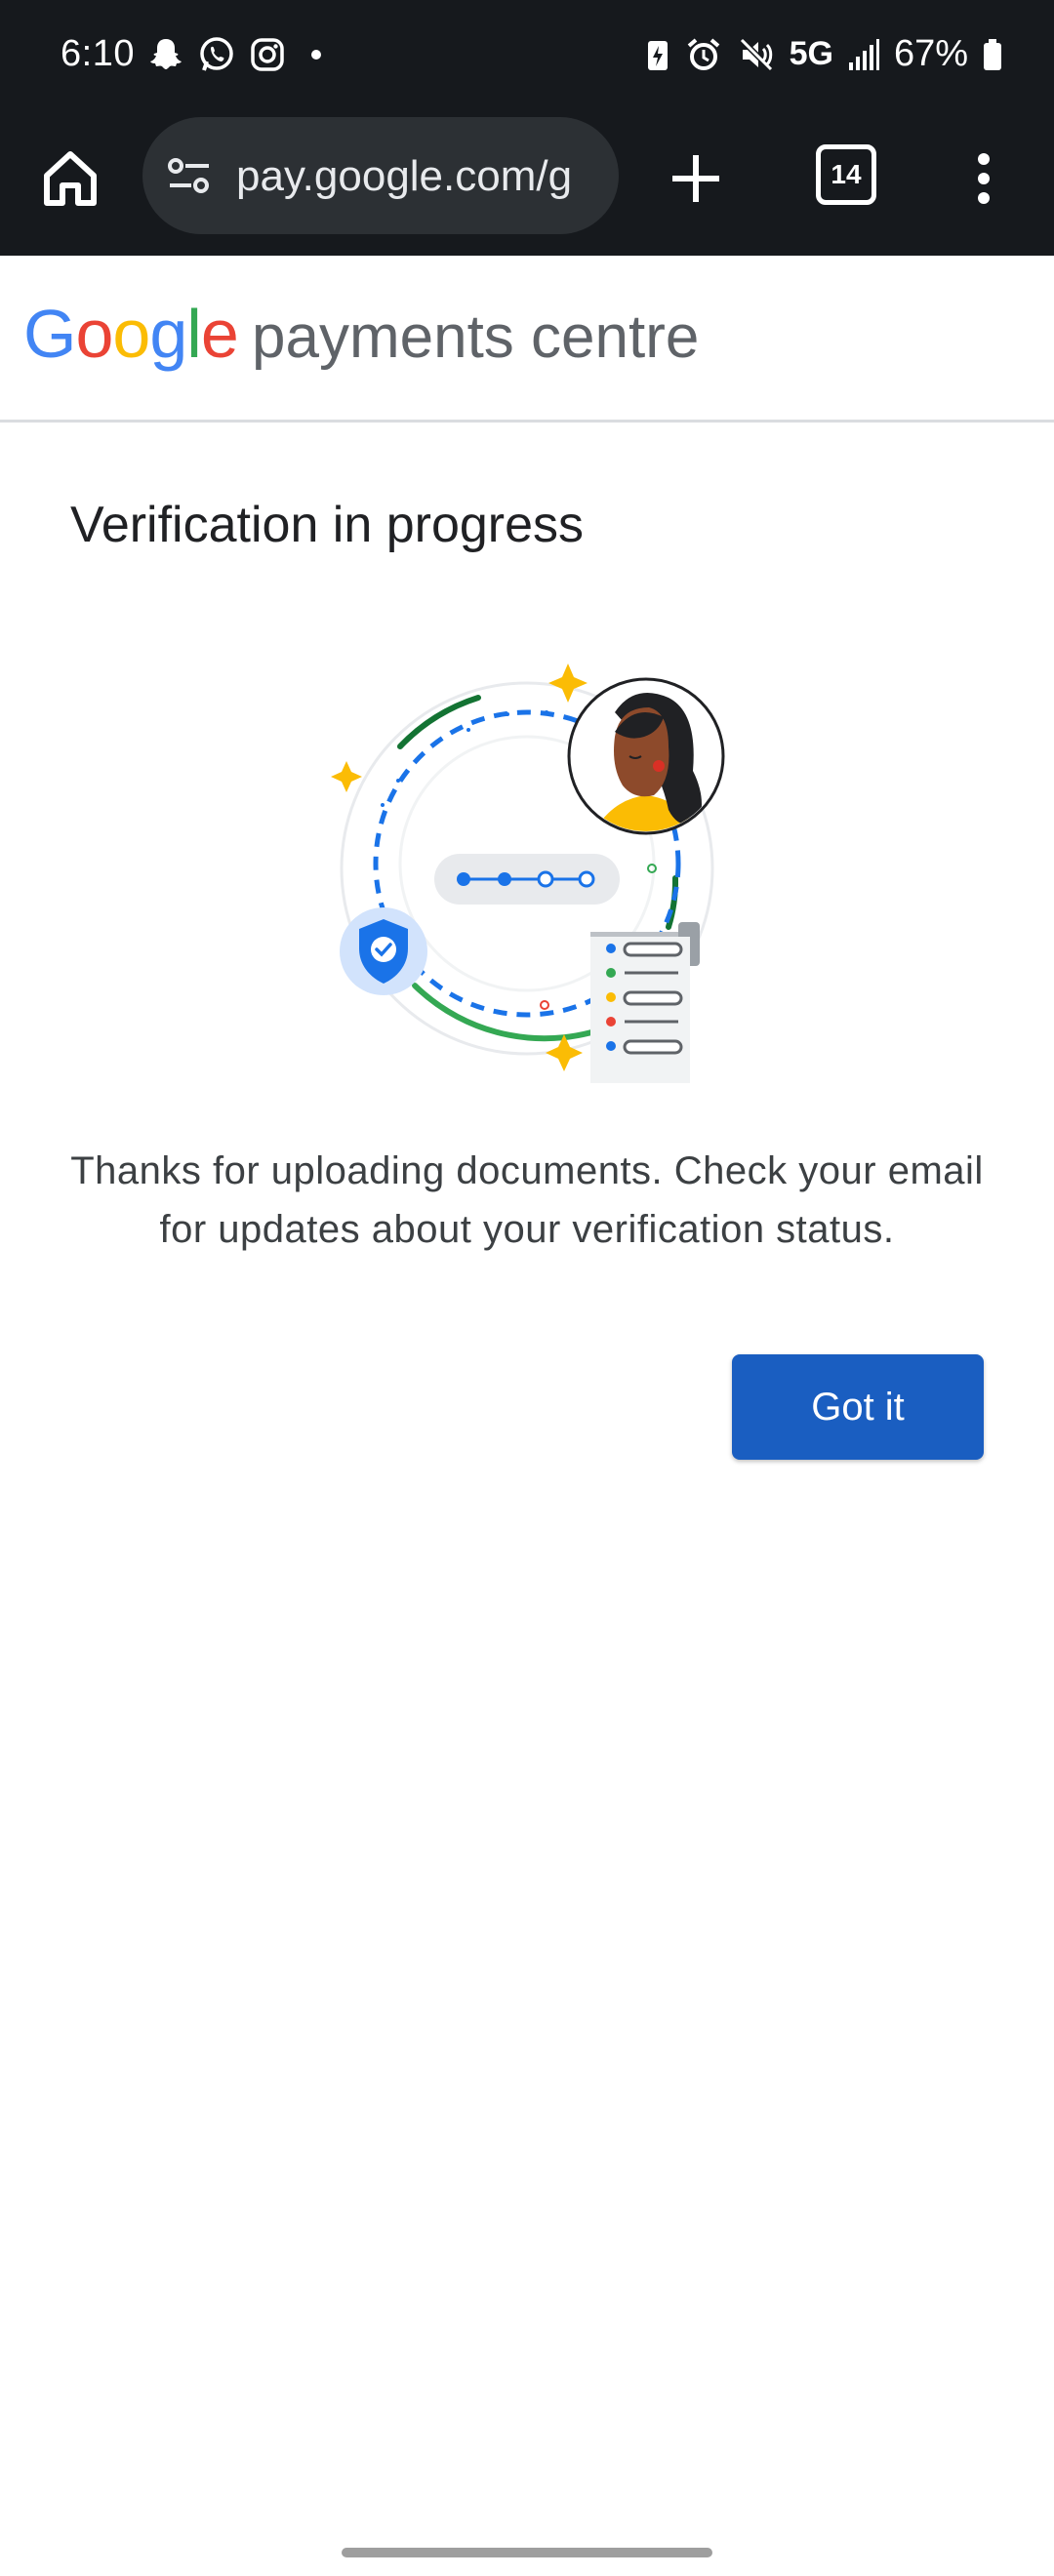 Image resolution: width=1054 pixels, height=2576 pixels. I want to click on status-time: 6:10, so click(98, 53).